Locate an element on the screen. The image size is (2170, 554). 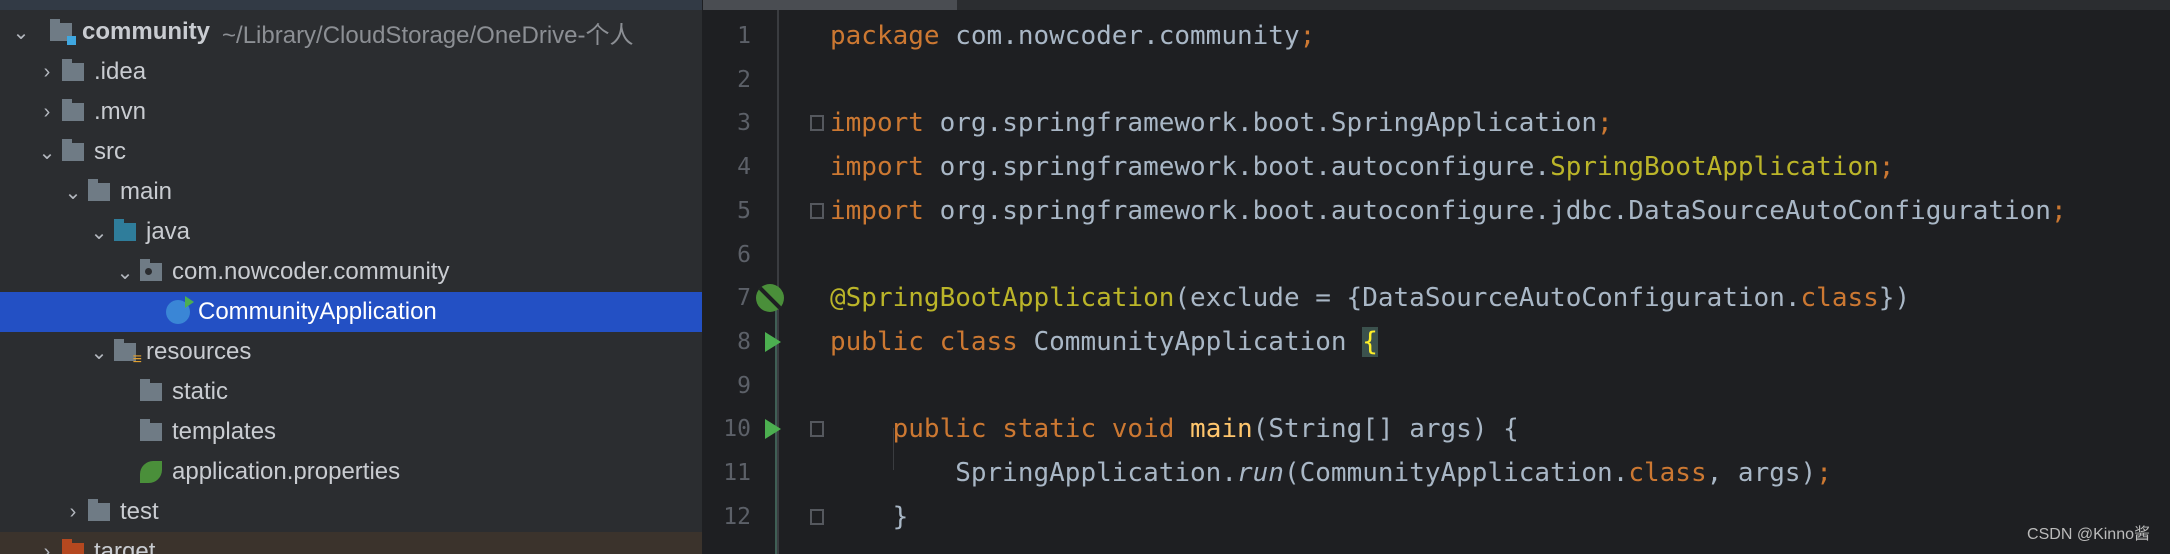
tree-item-label: .idea is located at coordinates (120, 71).